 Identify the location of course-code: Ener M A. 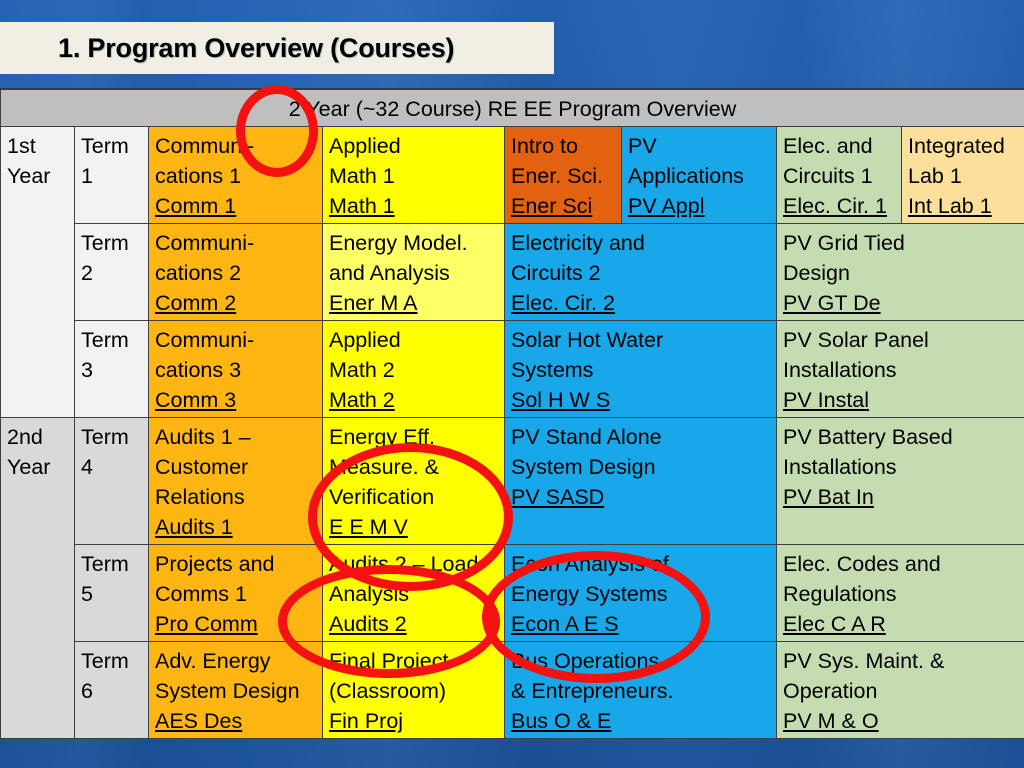
(373, 303).